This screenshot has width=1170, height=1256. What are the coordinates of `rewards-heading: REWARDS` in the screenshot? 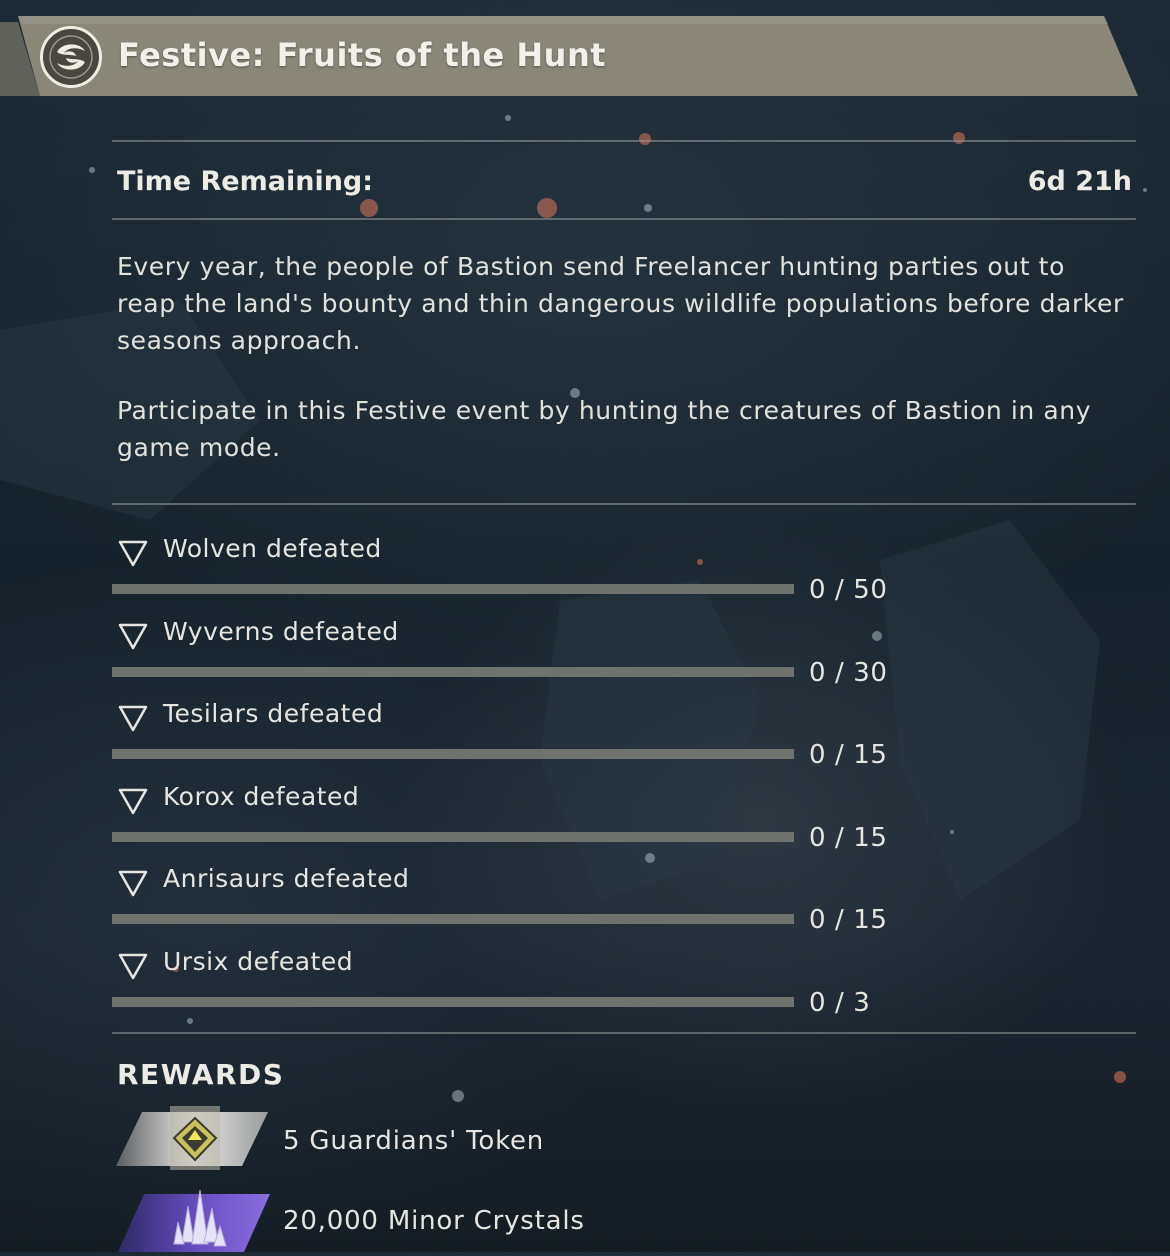 It's located at (201, 1074).